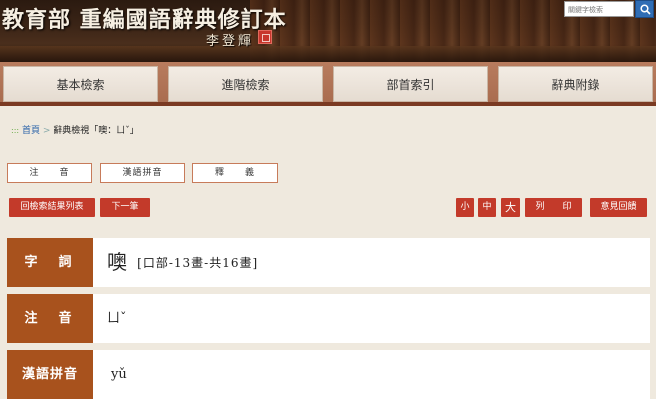  What do you see at coordinates (487, 207) in the screenshot?
I see `font-medium-button: 中` at bounding box center [487, 207].